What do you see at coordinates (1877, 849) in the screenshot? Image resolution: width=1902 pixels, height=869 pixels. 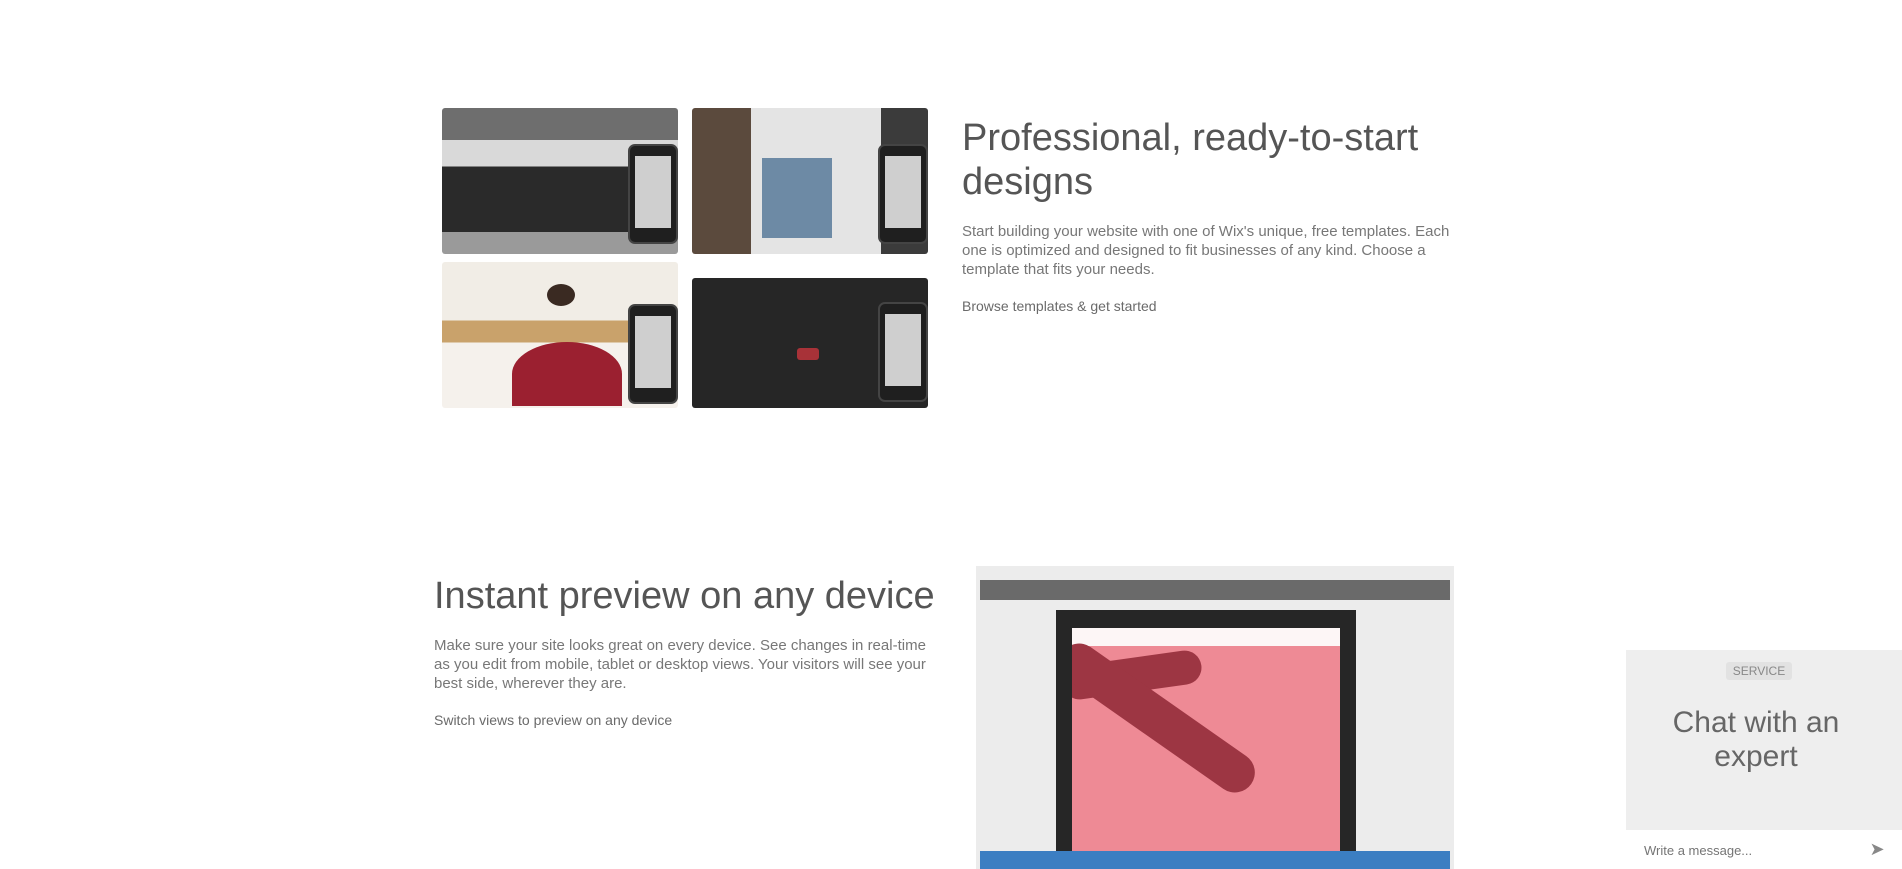 I see `send-icon: ➤` at bounding box center [1877, 849].